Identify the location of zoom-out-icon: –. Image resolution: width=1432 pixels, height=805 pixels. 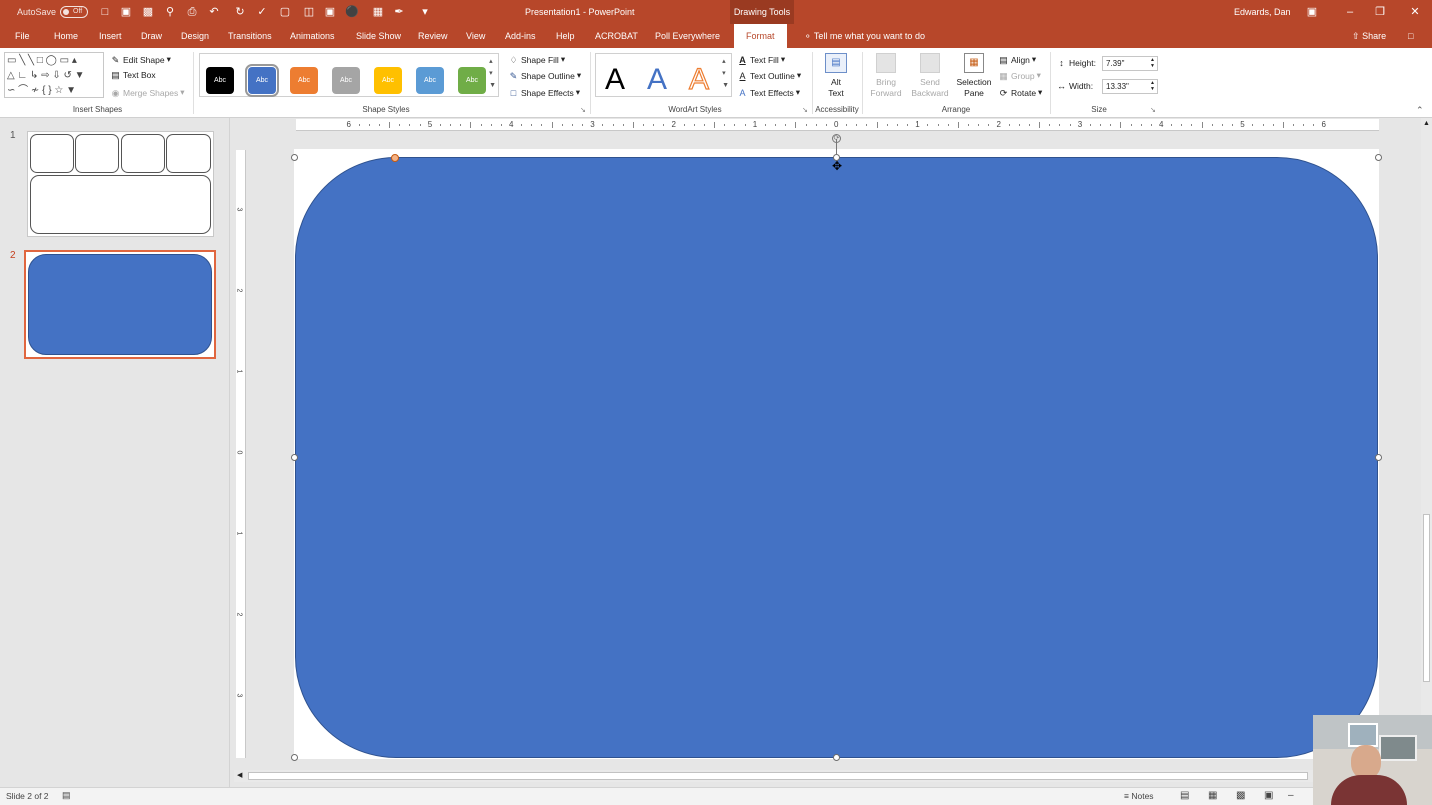
(1291, 795).